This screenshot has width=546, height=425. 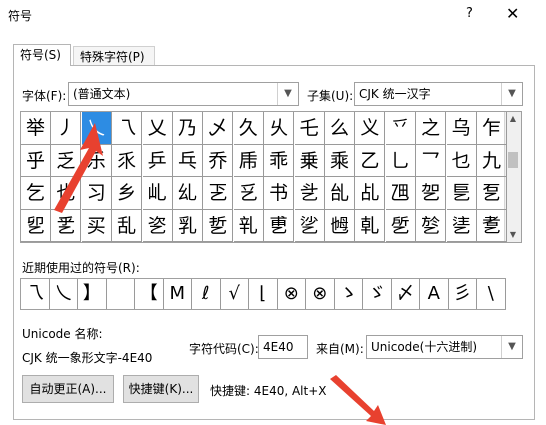 What do you see at coordinates (62, 334) in the screenshot?
I see `unicode-name-label: Unicode 名称:` at bounding box center [62, 334].